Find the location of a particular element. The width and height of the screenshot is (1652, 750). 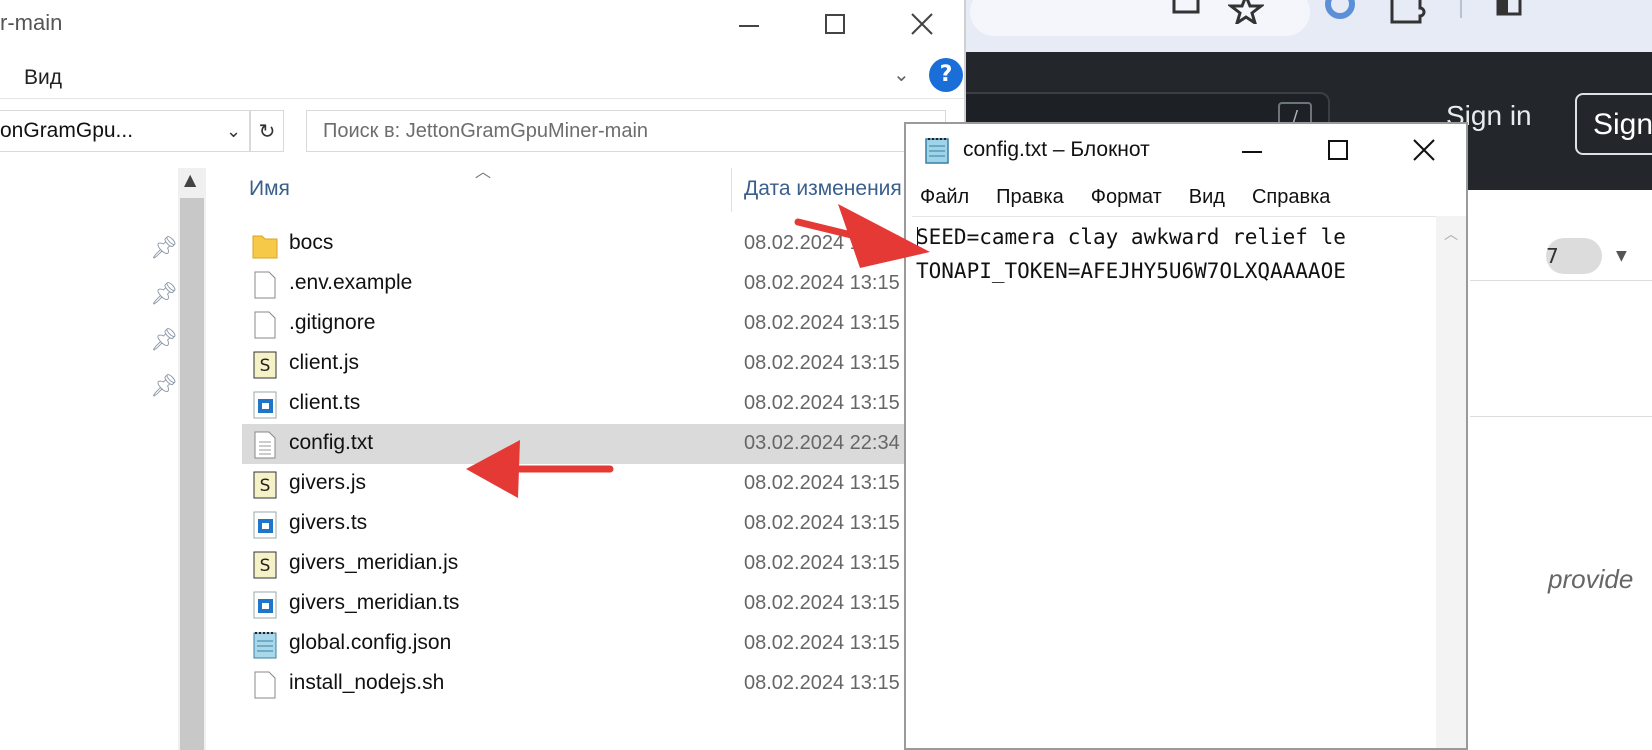

annotation-overlay is located at coordinates (698, 351).